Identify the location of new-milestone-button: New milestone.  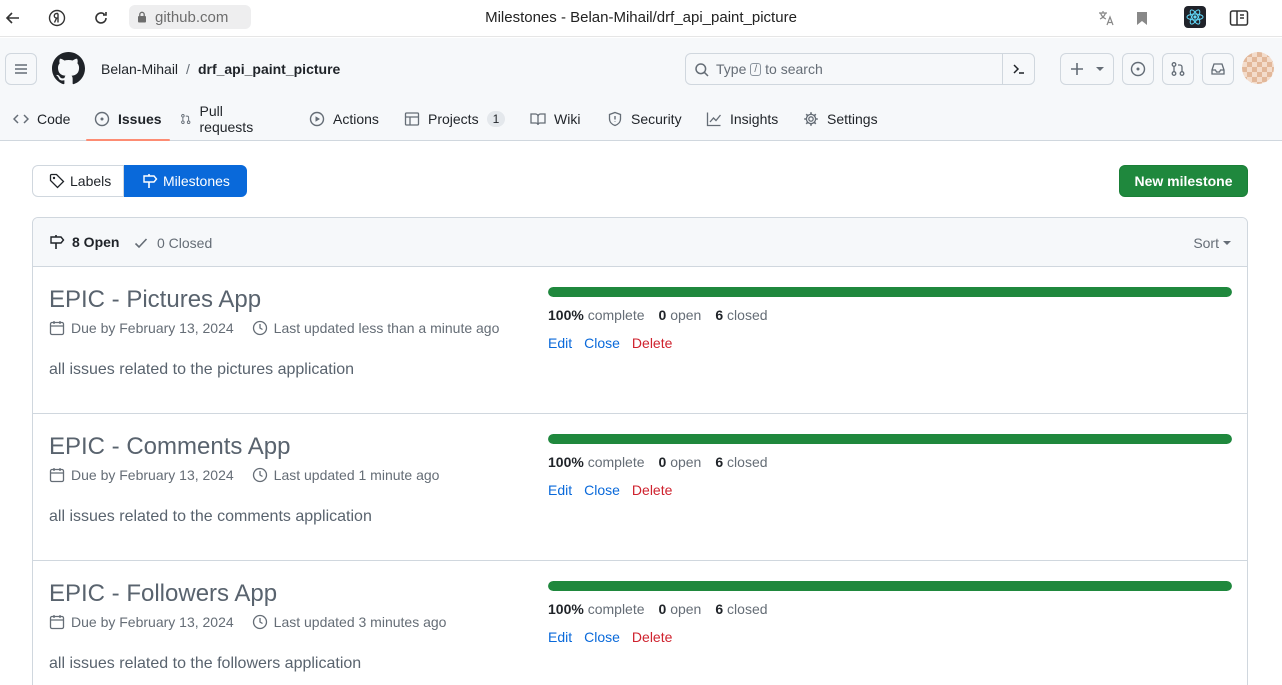
(1183, 181).